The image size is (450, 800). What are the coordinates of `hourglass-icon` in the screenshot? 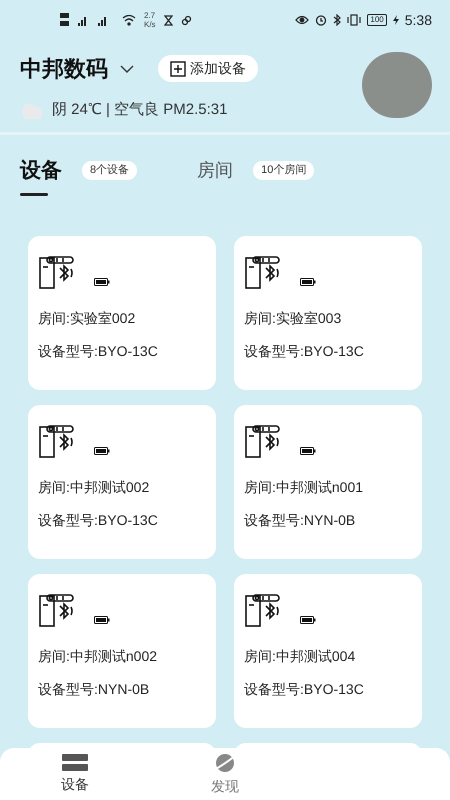 It's located at (168, 20).